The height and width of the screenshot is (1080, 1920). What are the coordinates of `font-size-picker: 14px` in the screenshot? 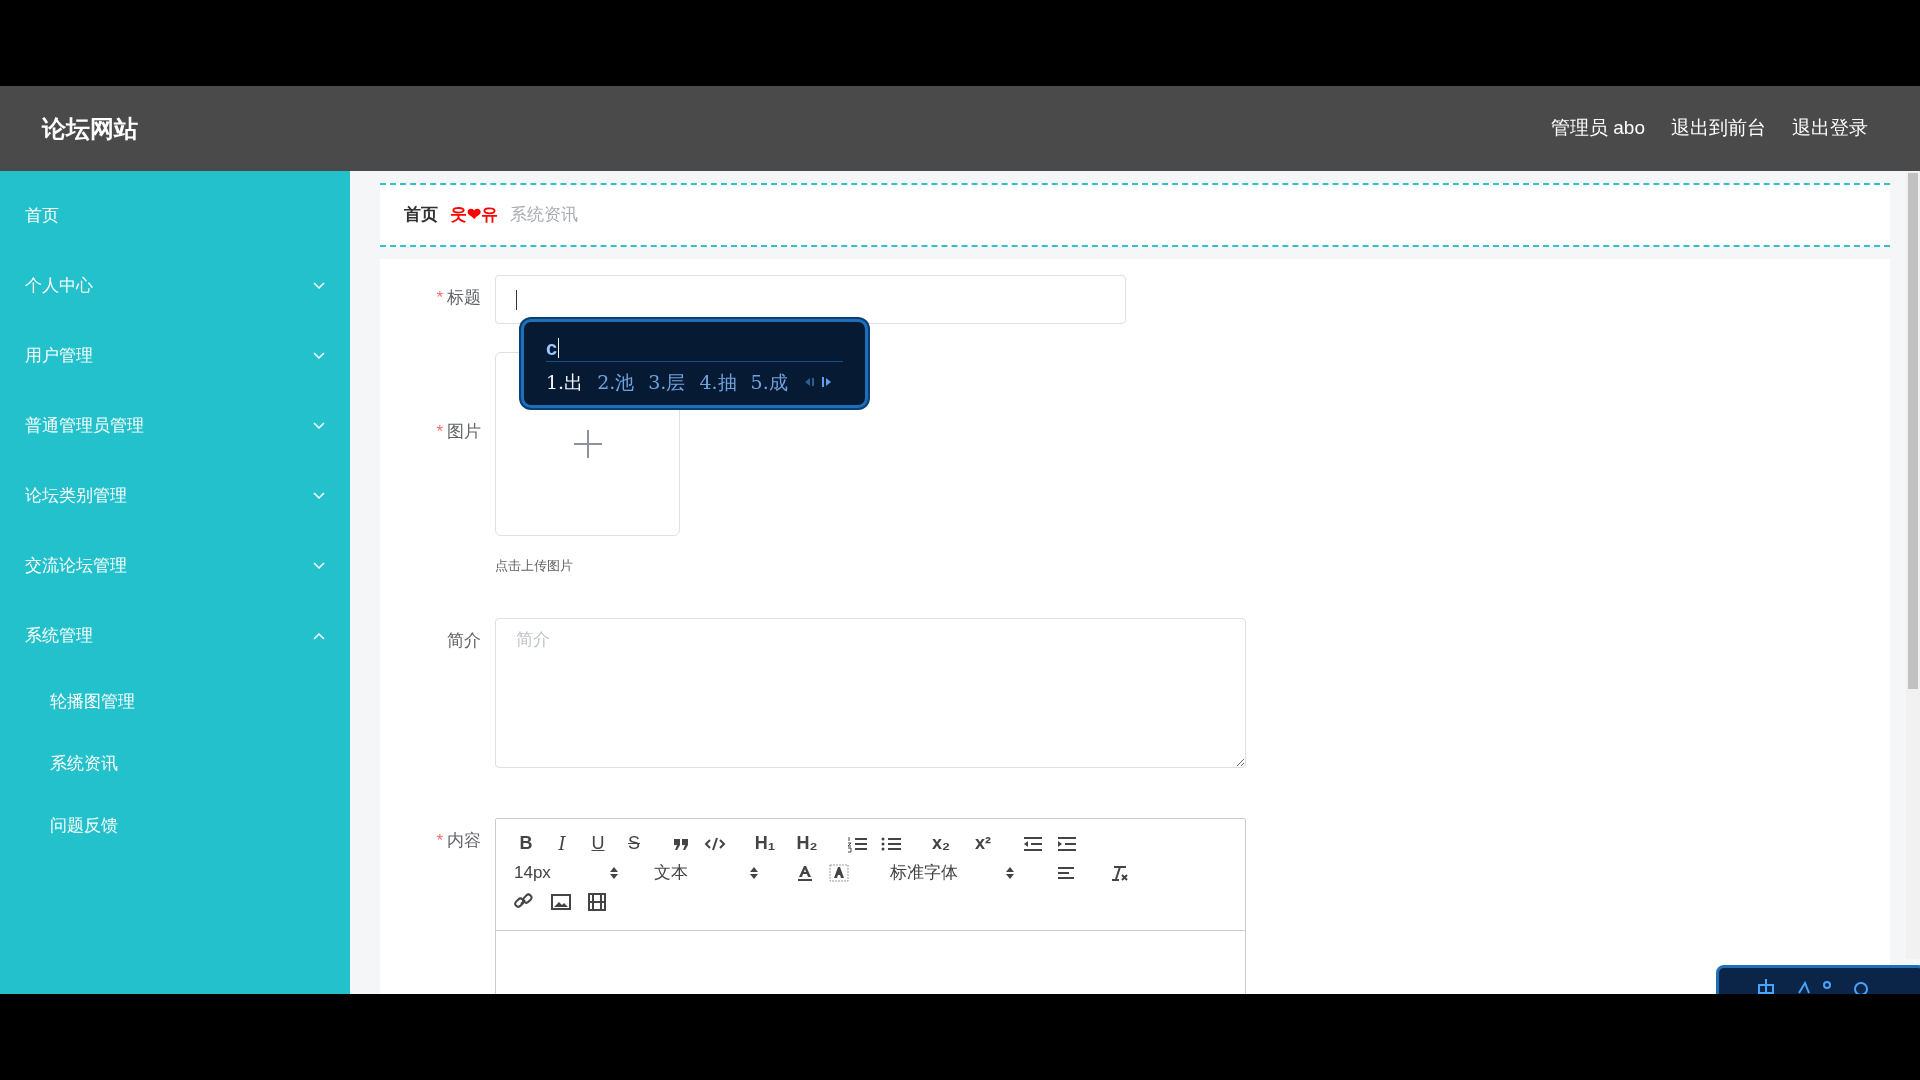 It's located at (532, 872).